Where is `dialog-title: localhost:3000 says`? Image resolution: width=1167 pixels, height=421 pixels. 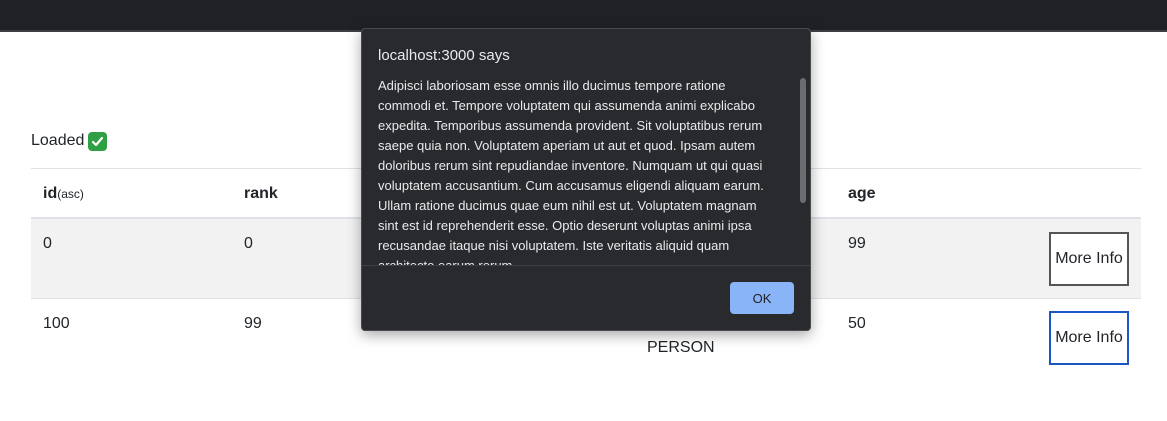 dialog-title: localhost:3000 says is located at coordinates (444, 55).